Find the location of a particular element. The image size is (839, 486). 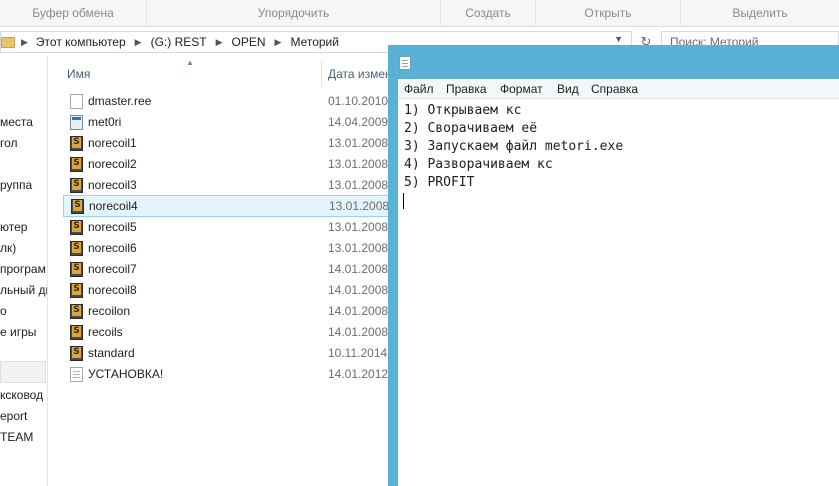

column-header-date: Дата измен is located at coordinates (360, 74).